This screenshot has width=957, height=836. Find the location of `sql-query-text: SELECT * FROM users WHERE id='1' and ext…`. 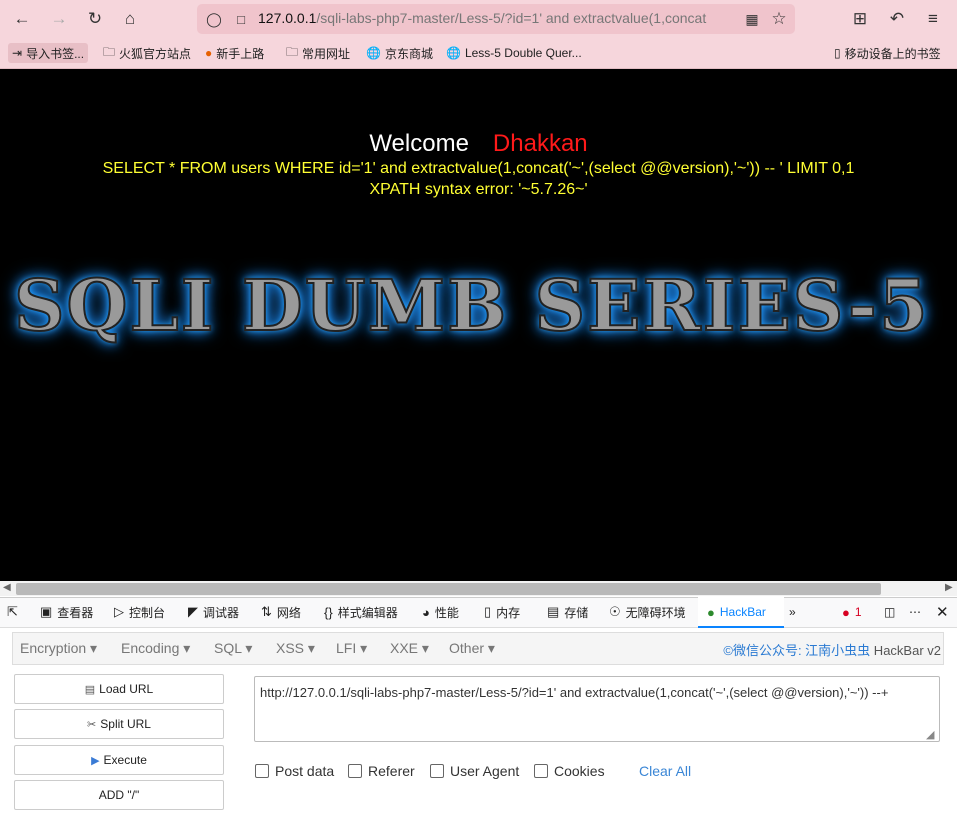

sql-query-text: SELECT * FROM users WHERE id='1' and ext… is located at coordinates (478, 168).